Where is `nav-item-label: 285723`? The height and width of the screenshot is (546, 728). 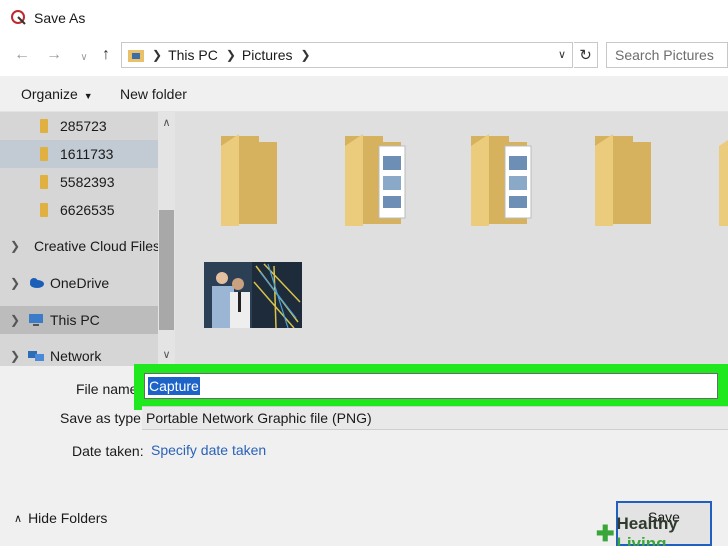 nav-item-label: 285723 is located at coordinates (83, 126).